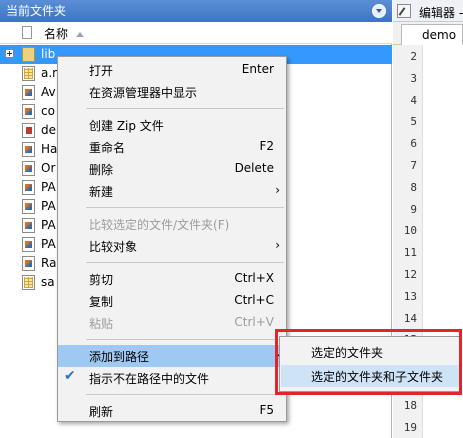 The height and width of the screenshot is (438, 463). I want to click on file-type-column-icon, so click(27, 32).